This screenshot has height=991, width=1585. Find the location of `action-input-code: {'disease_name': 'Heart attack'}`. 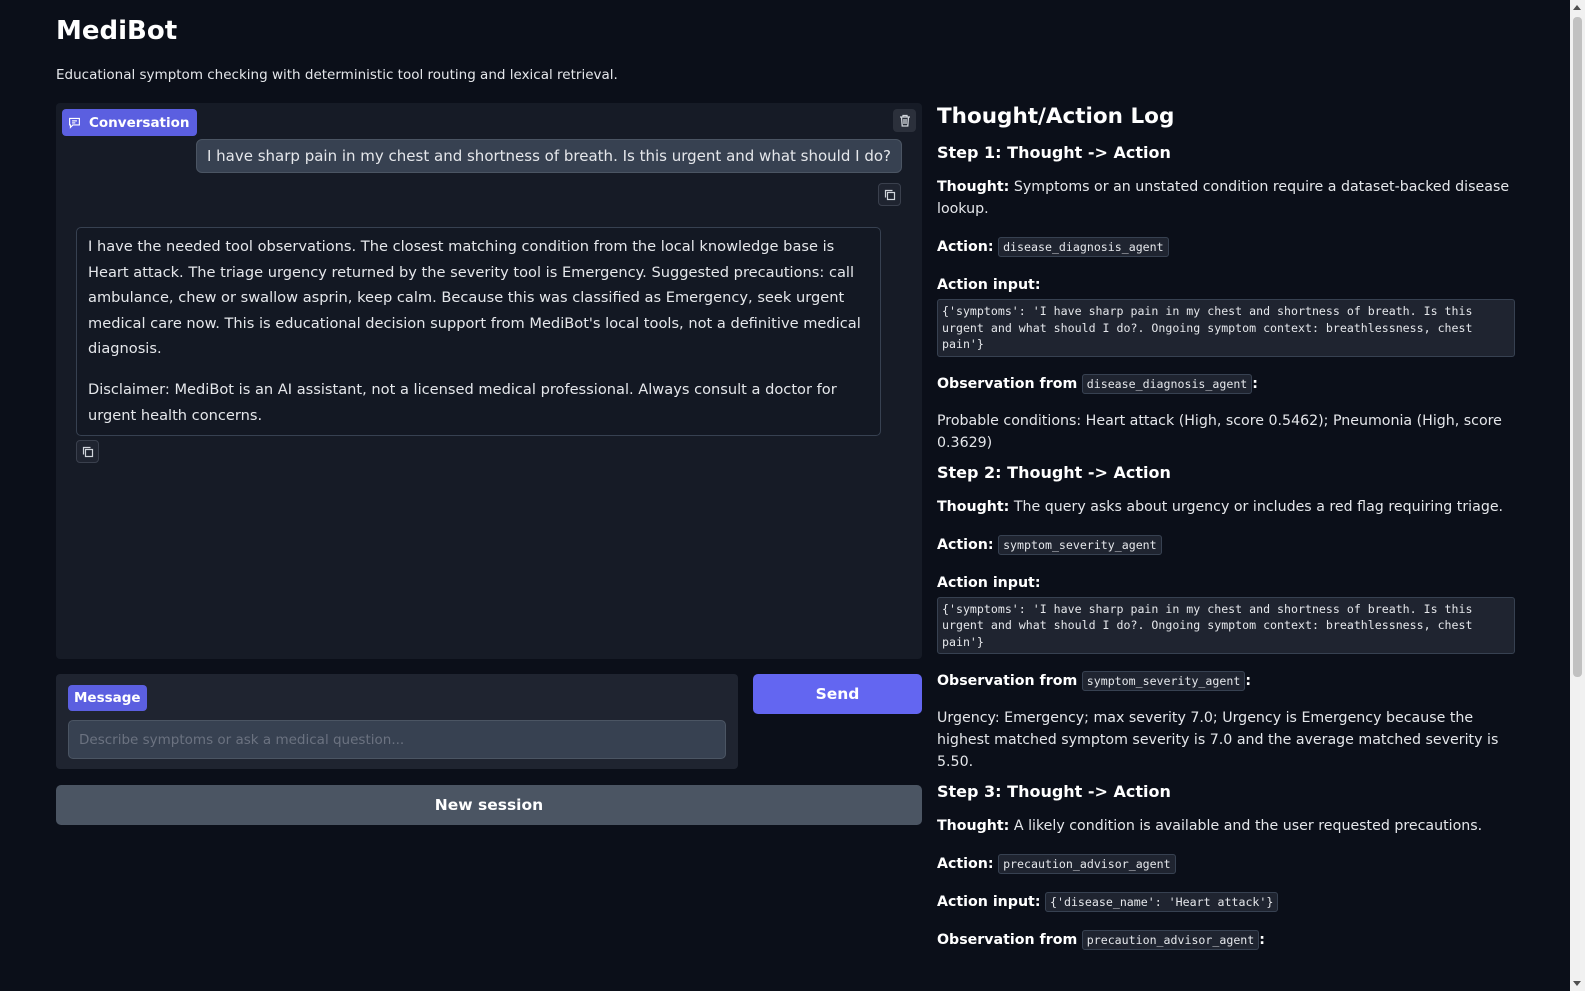

action-input-code: {'disease_name': 'Heart attack'} is located at coordinates (1162, 902).